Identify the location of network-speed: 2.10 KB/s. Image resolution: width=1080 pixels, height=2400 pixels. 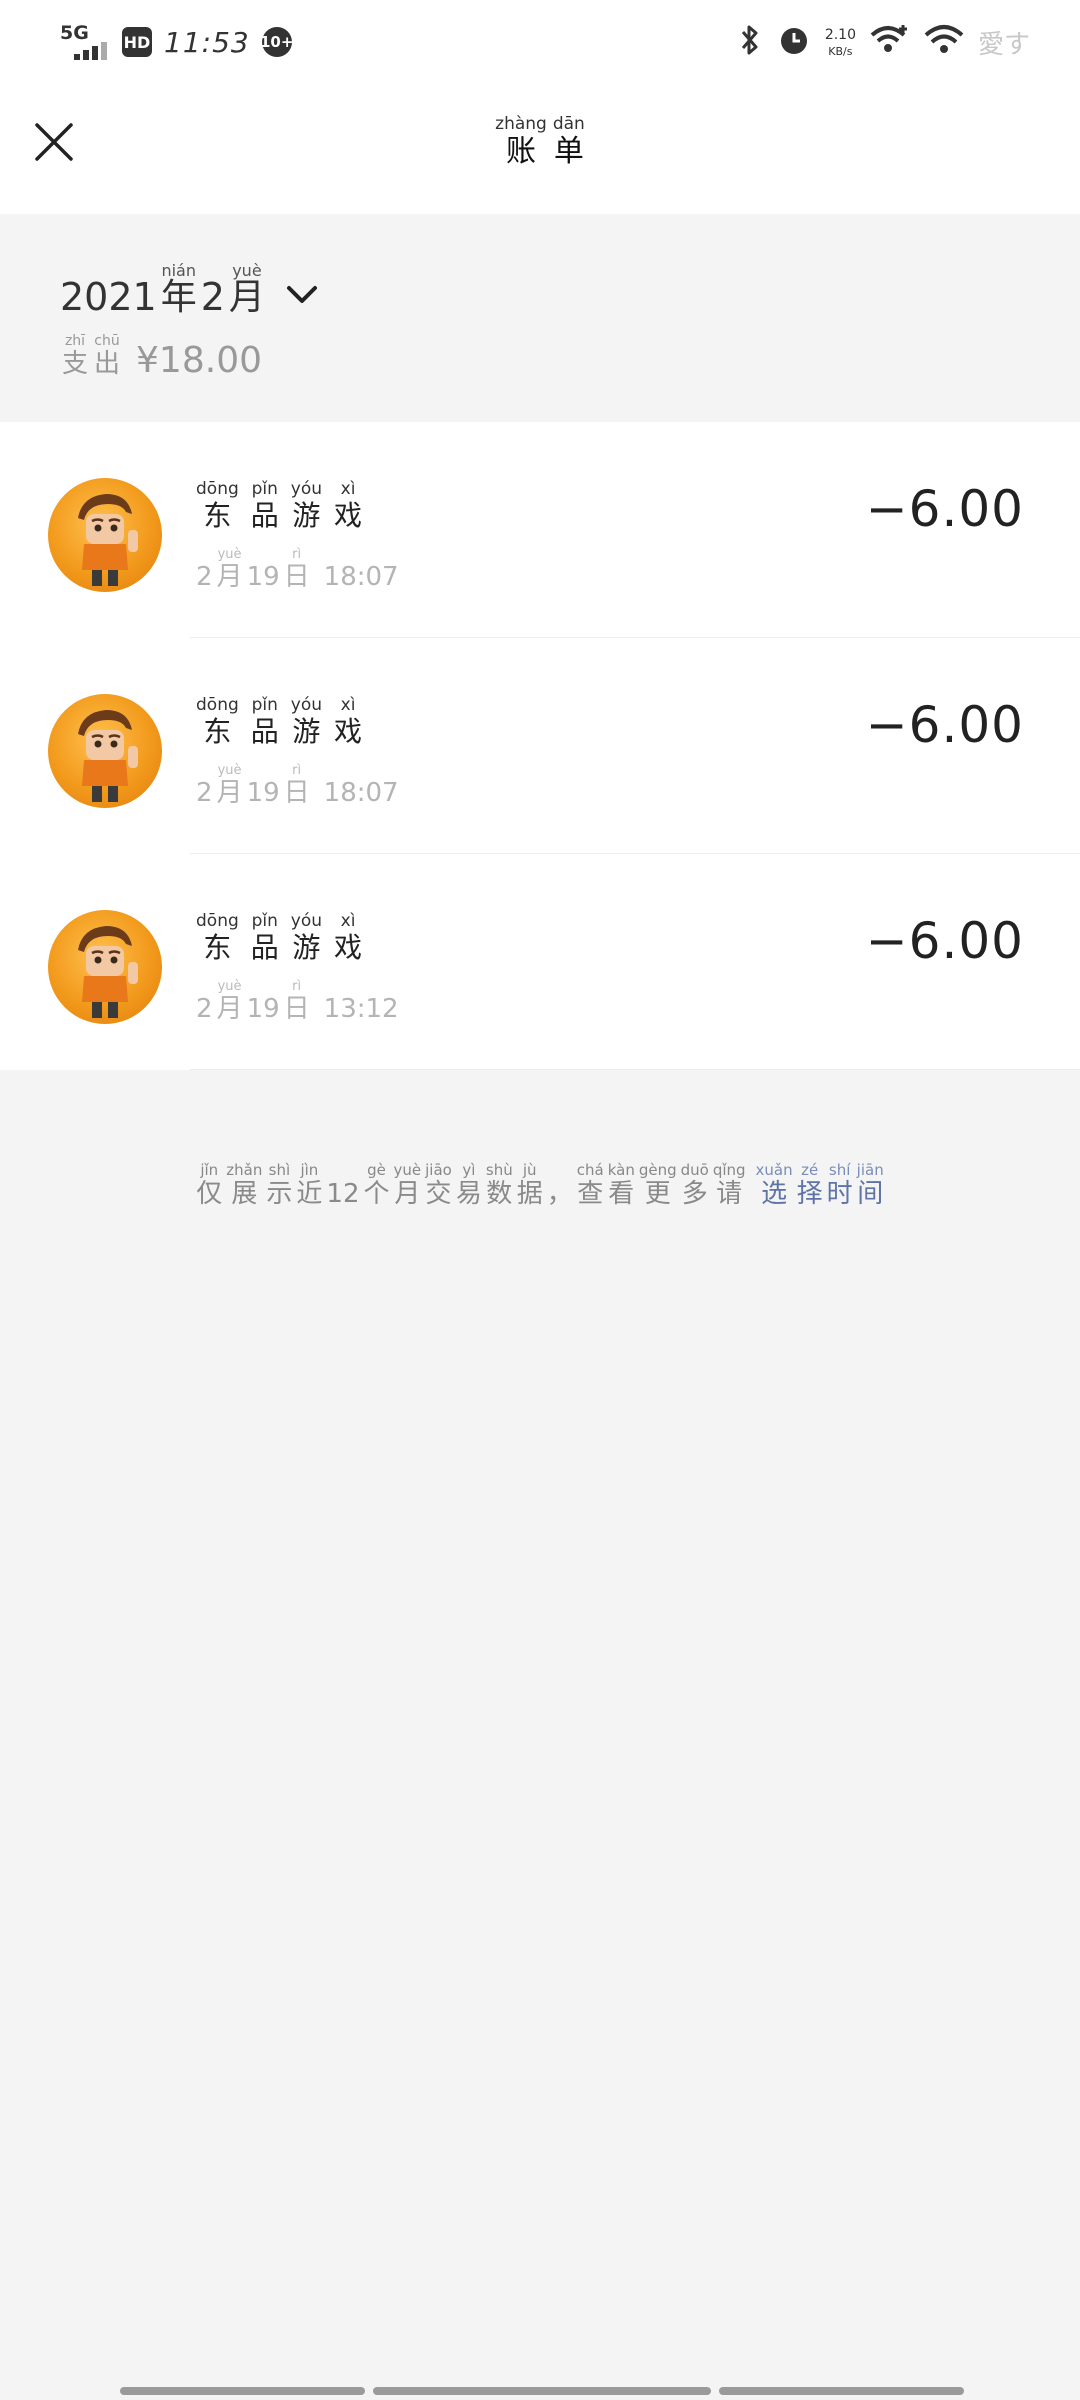
(840, 42).